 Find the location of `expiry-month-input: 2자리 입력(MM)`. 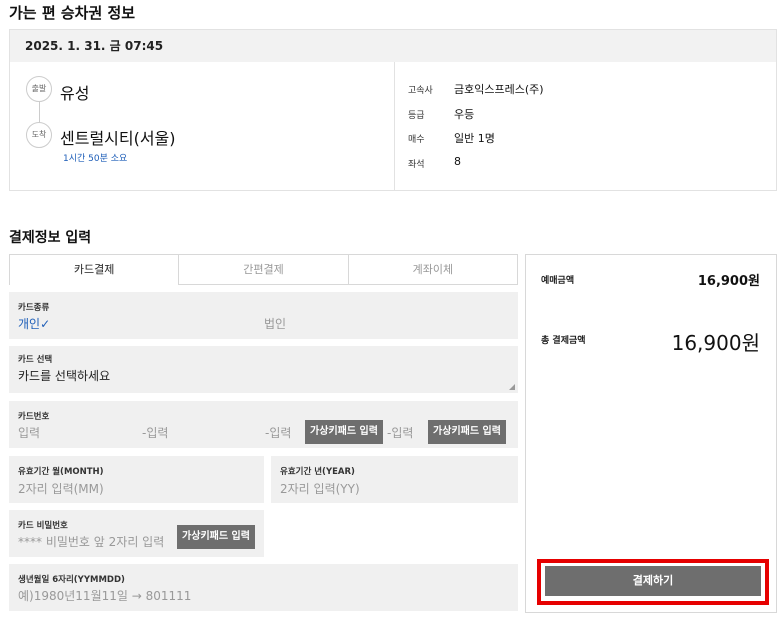

expiry-month-input: 2자리 입력(MM) is located at coordinates (61, 488).